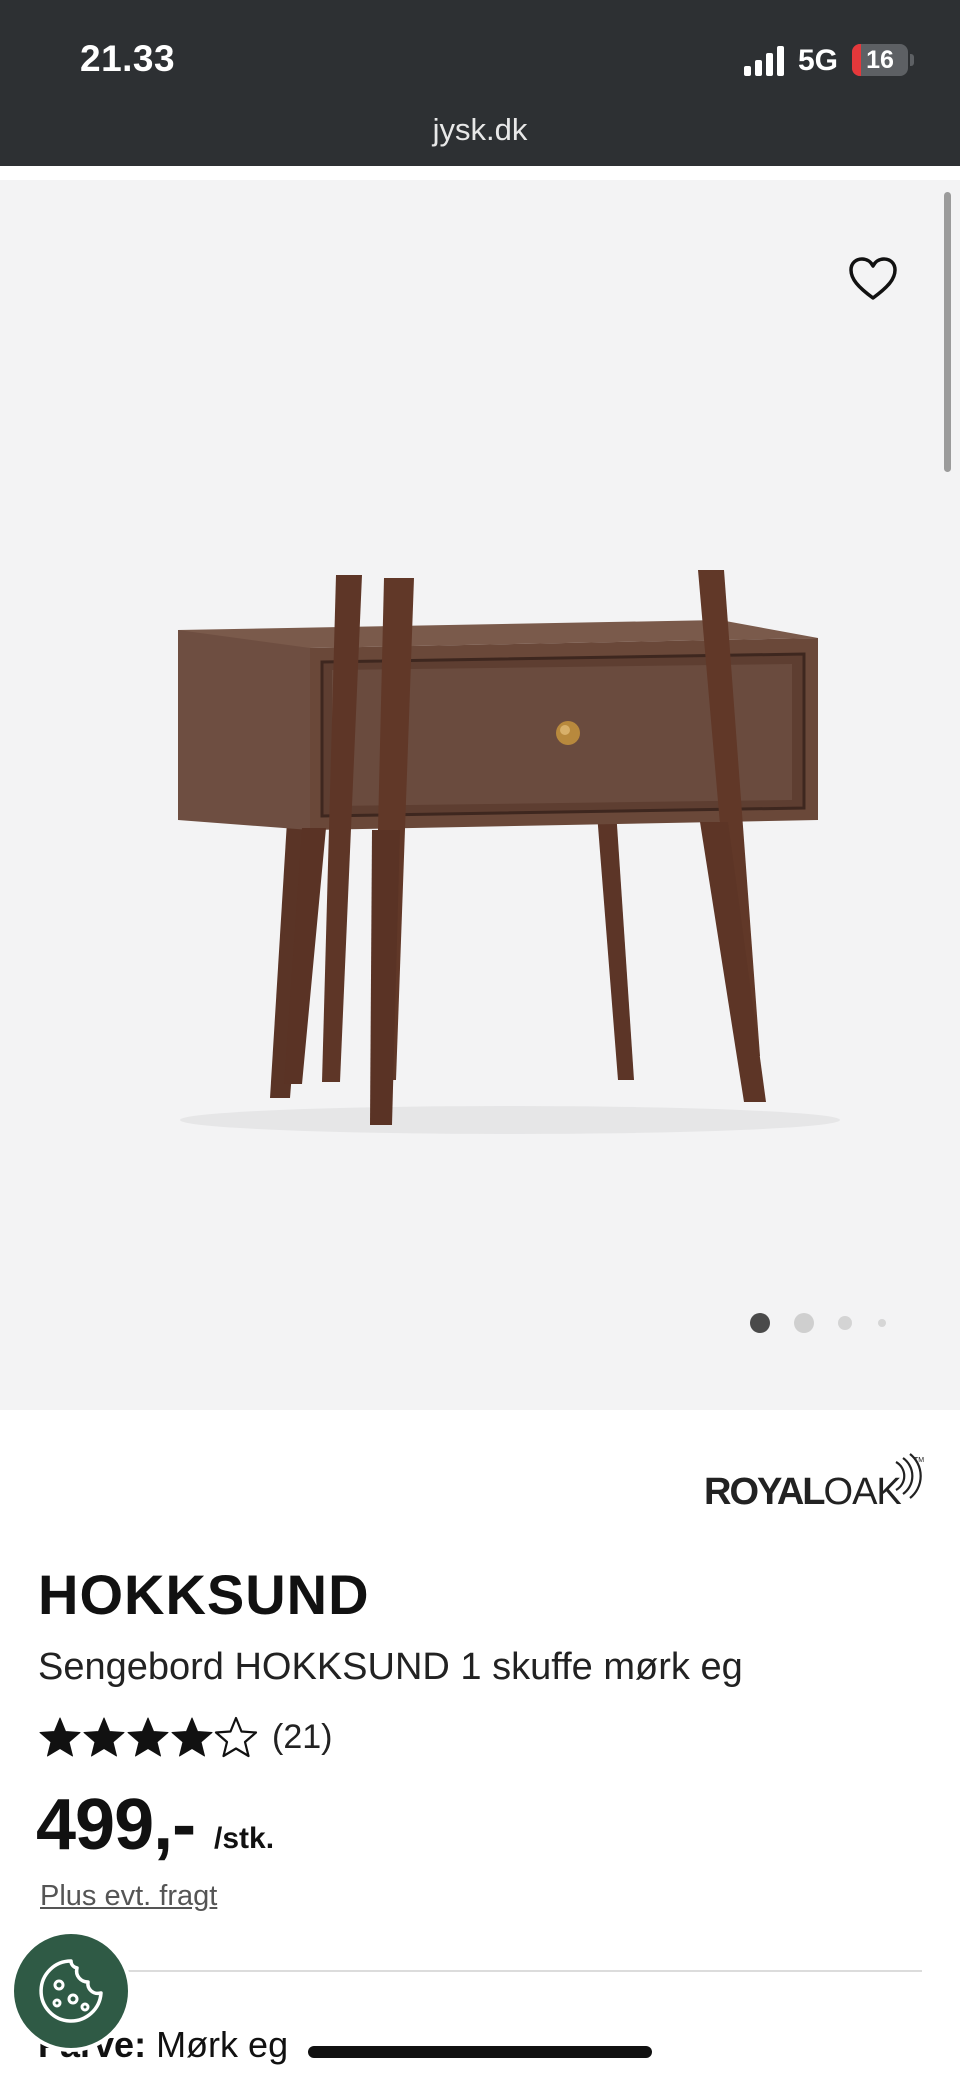  I want to click on product-title: HOKKSUND, so click(204, 1594).